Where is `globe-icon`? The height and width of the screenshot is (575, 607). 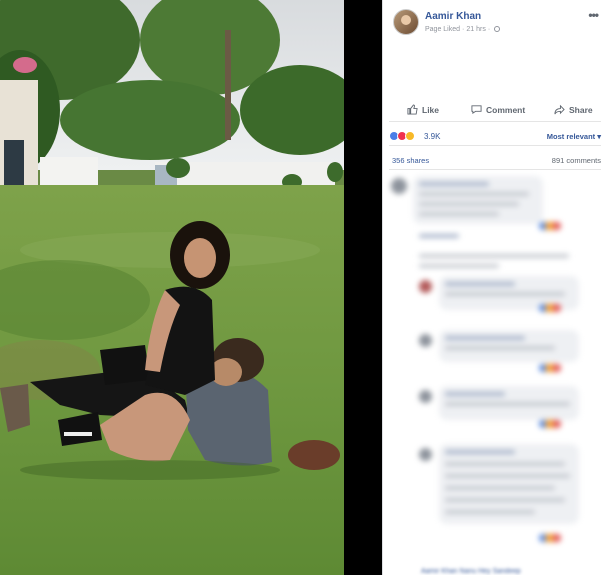 globe-icon is located at coordinates (497, 29).